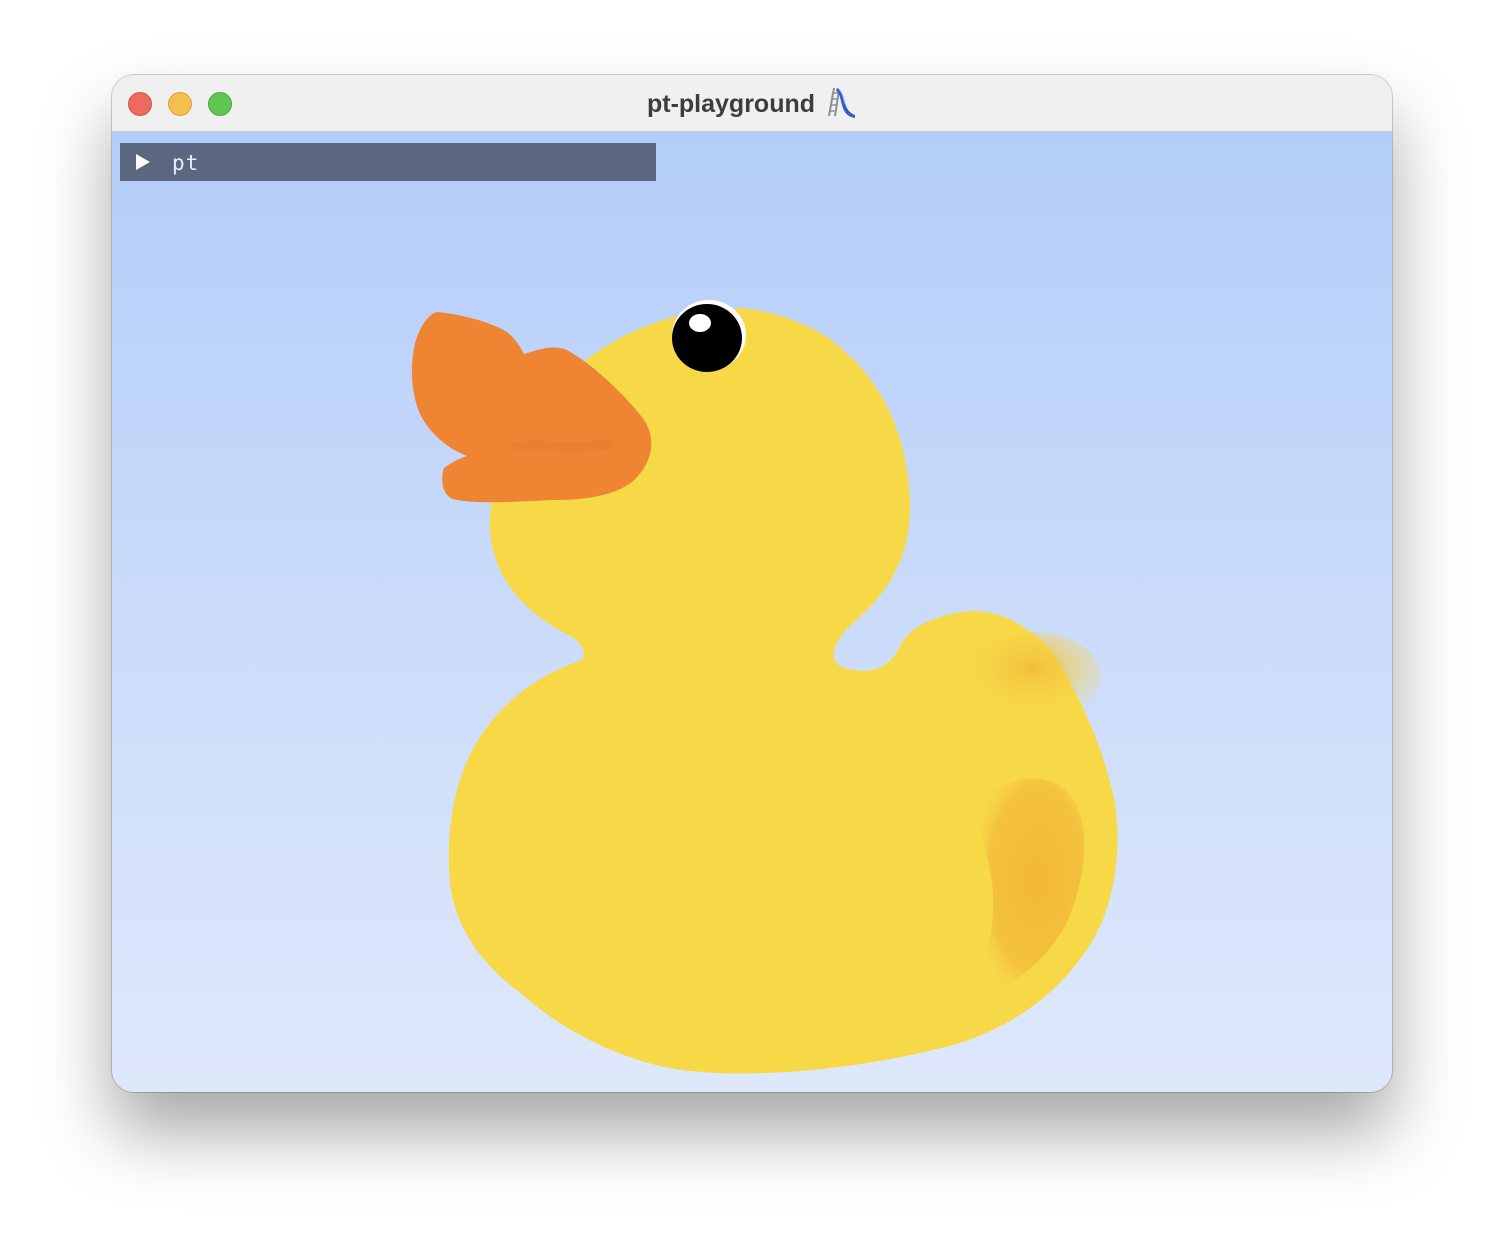 The image size is (1504, 1240). What do you see at coordinates (388, 162) in the screenshot?
I see `panel-header-pt: pt` at bounding box center [388, 162].